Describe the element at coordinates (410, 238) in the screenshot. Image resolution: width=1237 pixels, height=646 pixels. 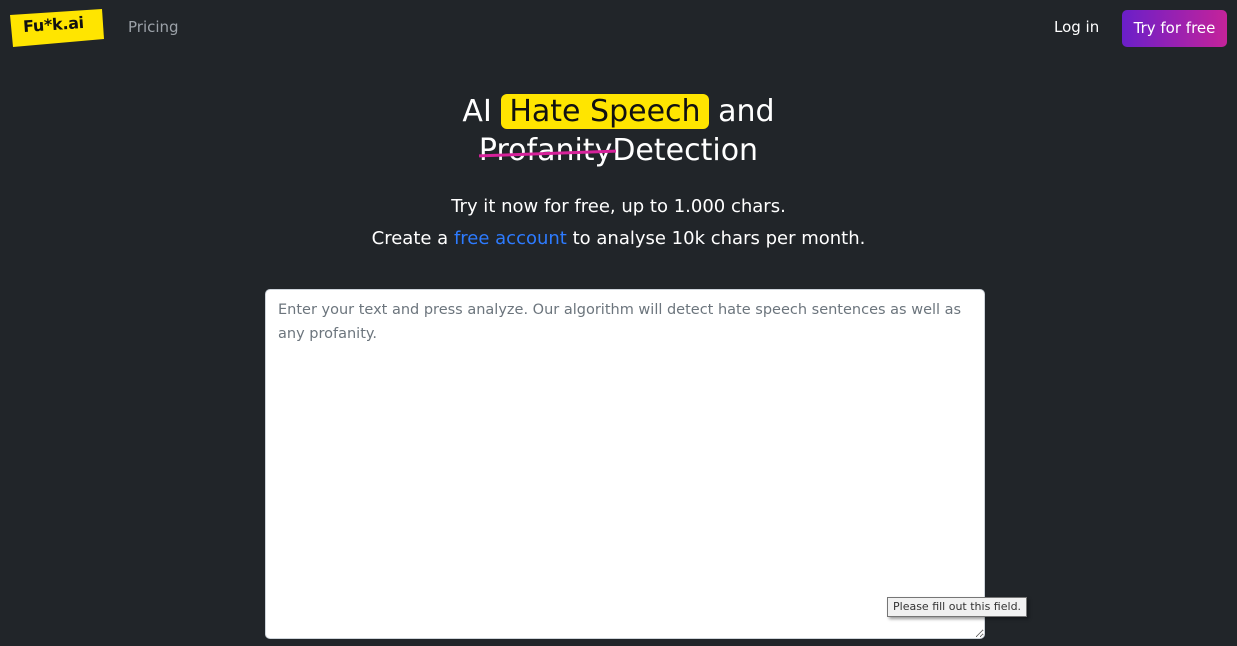
I see `subtitle-create-prefix: Create a` at that location.